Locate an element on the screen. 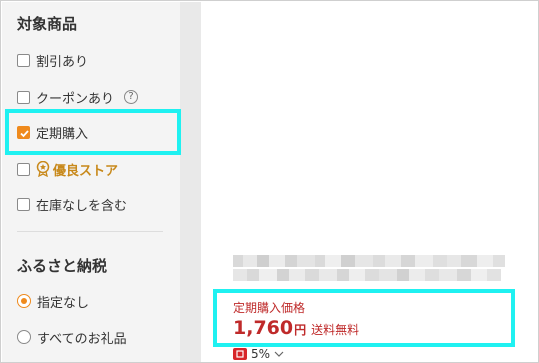  price-display: 1,760 円 送料無料 is located at coordinates (296, 328).